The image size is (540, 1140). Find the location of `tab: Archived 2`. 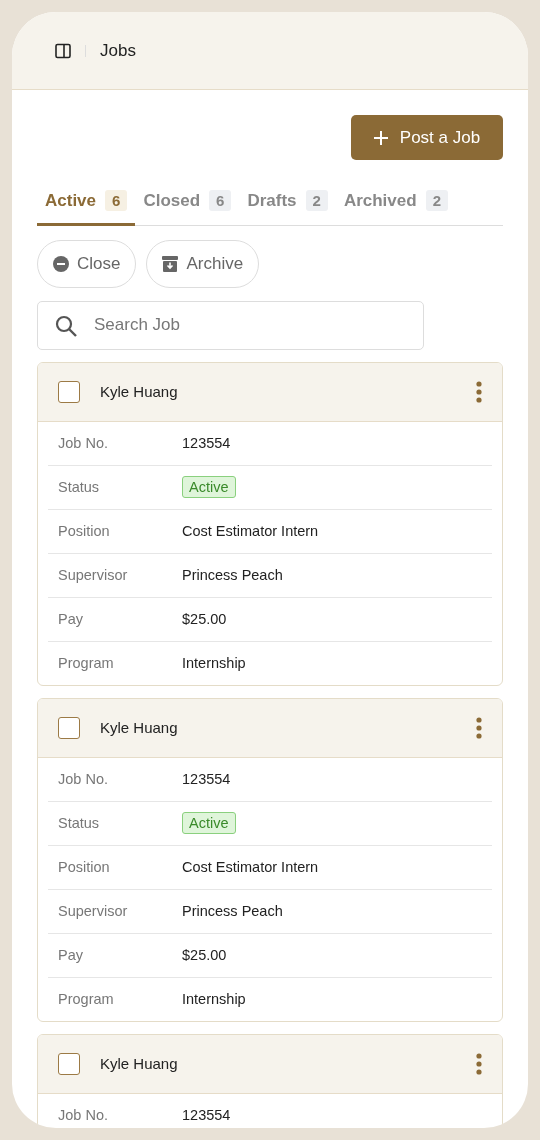

tab: Archived 2 is located at coordinates (395, 208).